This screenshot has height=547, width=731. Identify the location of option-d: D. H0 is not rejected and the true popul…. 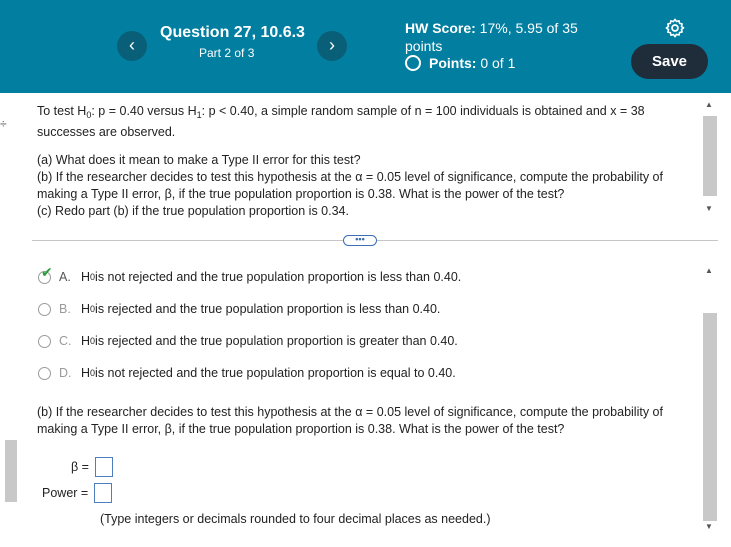
(247, 373).